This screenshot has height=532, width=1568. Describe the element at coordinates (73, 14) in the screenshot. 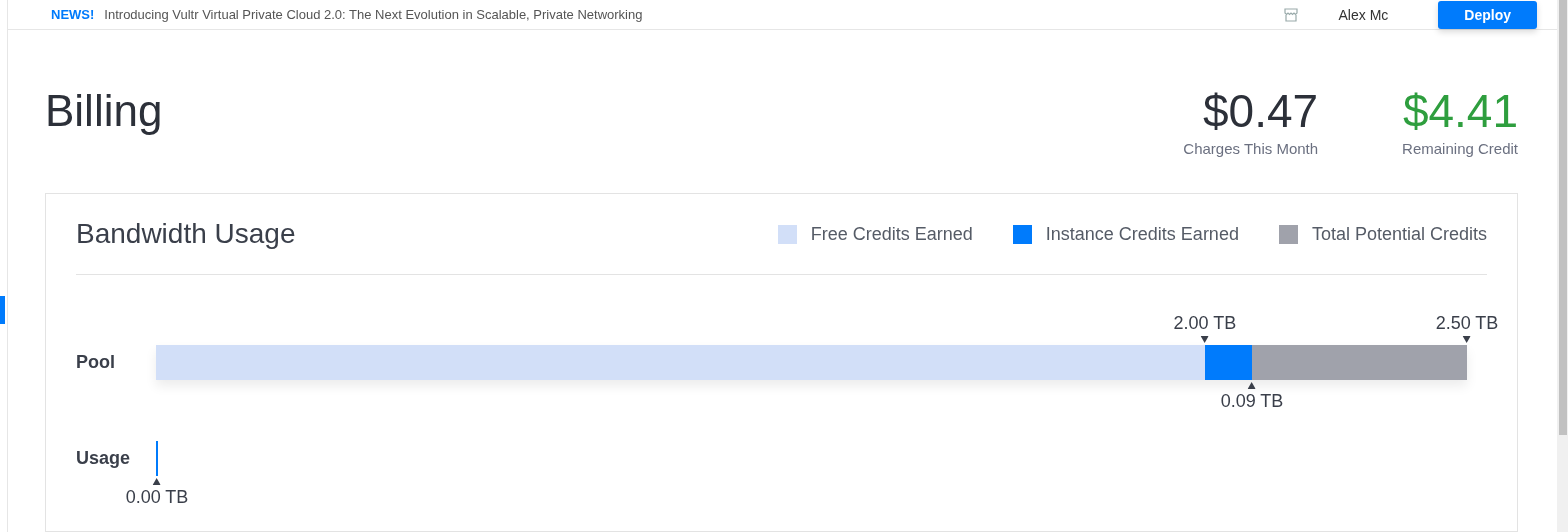

I see `news-tag: NEWS!` at that location.